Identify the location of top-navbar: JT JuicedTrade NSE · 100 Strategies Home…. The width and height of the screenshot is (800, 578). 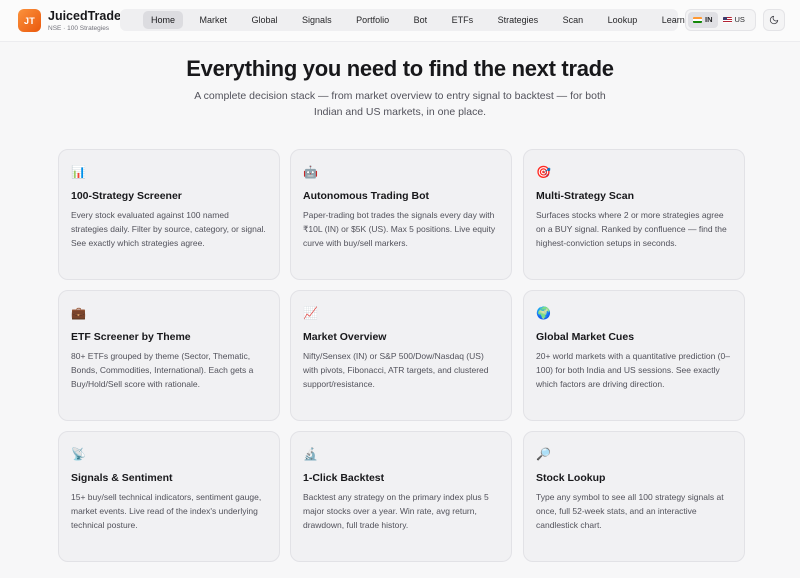
(400, 21).